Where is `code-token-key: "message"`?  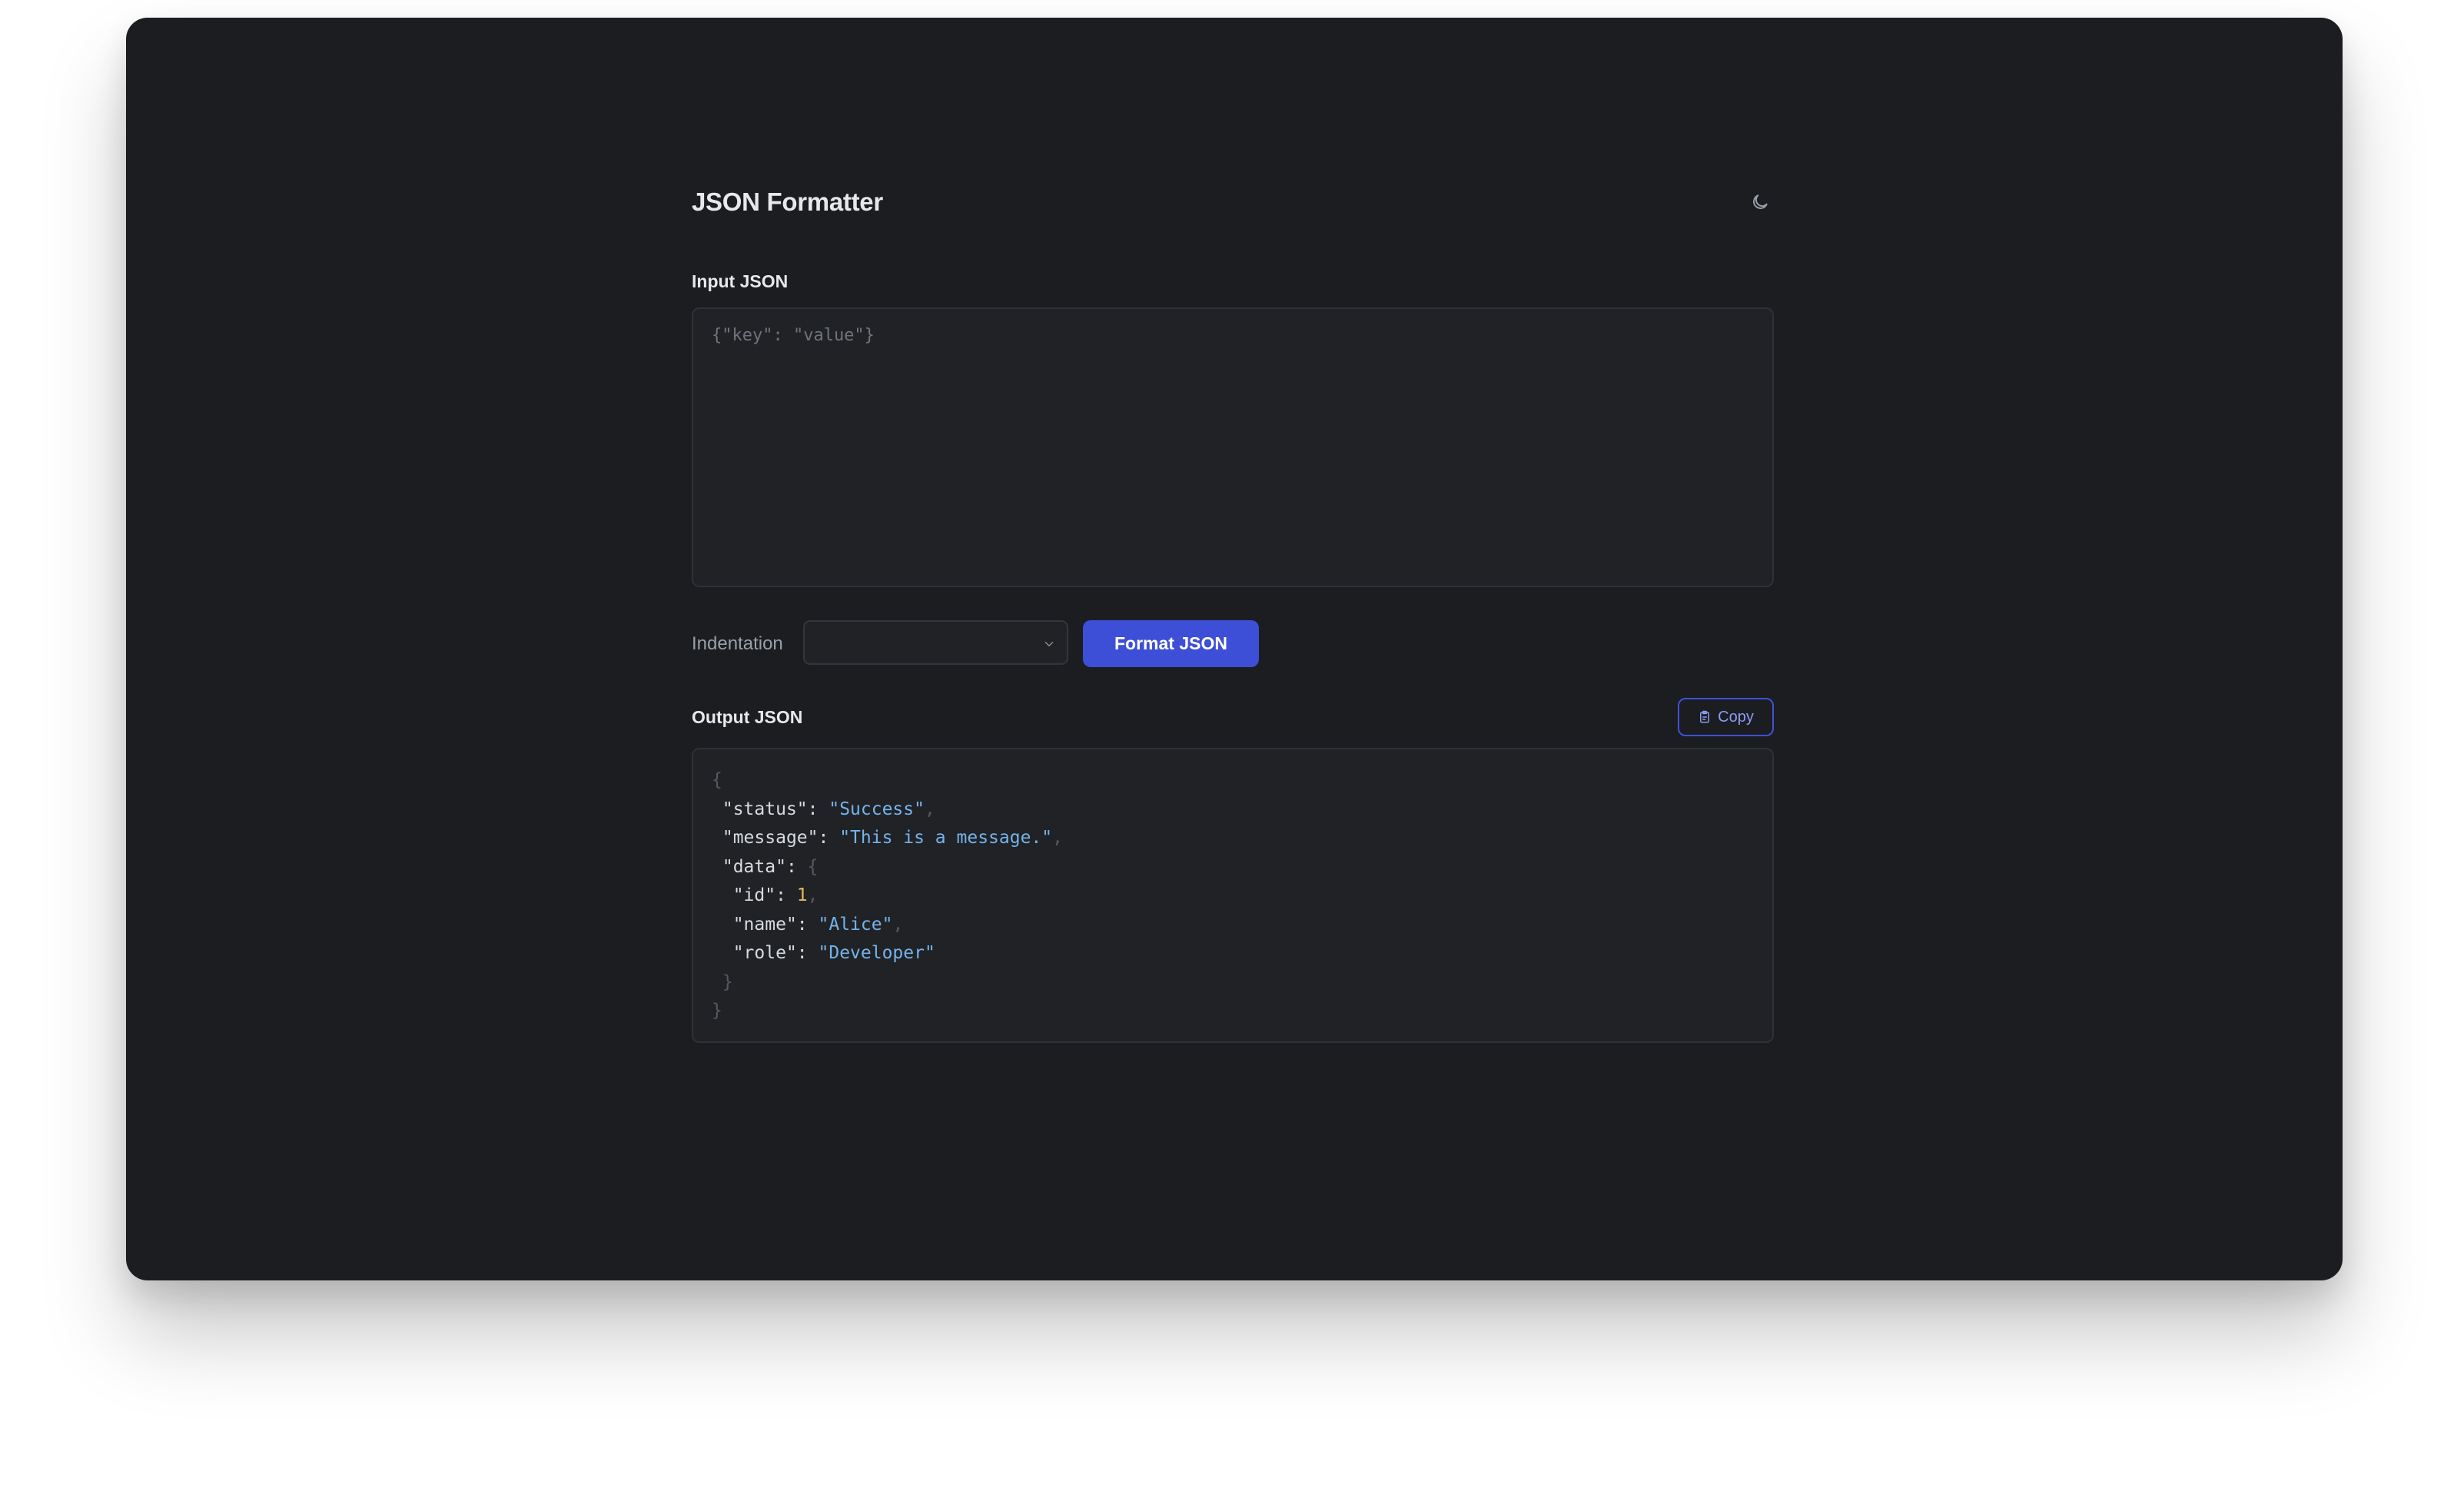
code-token-key: "message" is located at coordinates (770, 838).